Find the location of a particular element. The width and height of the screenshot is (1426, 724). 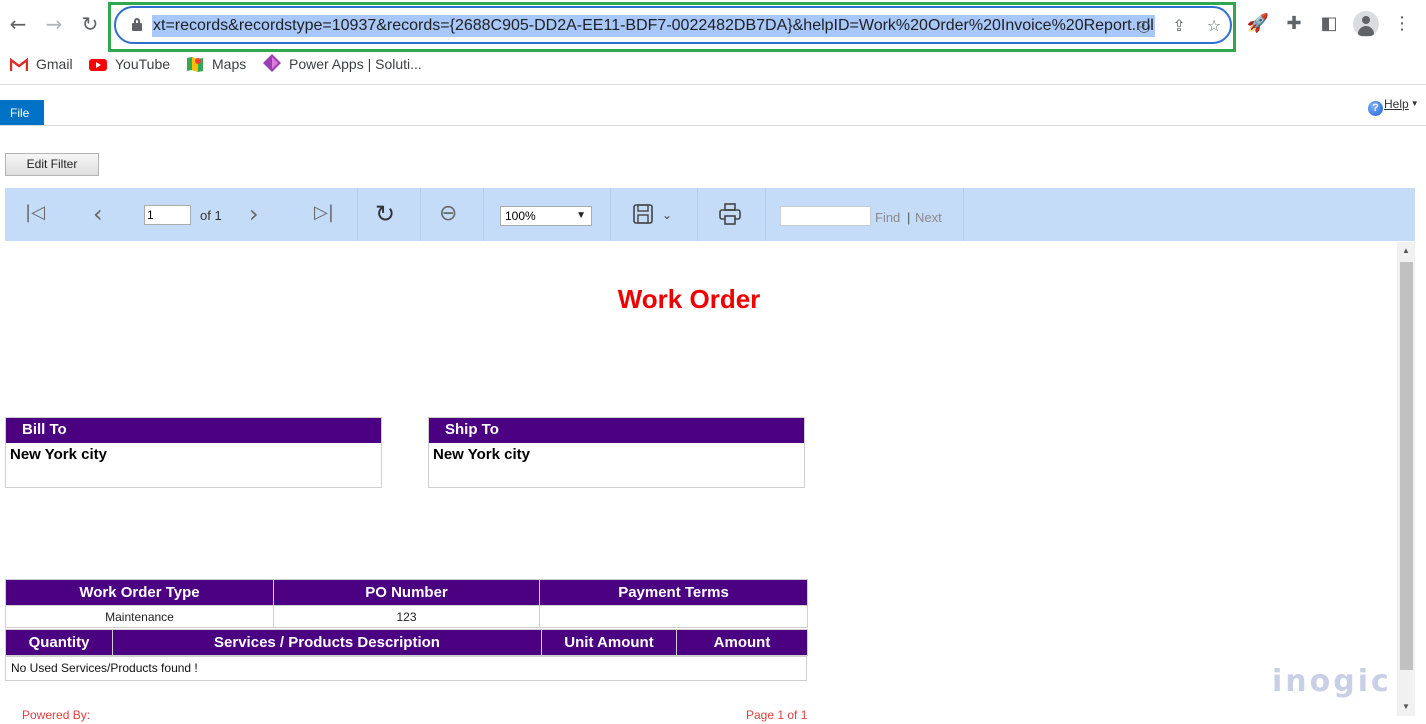

maps-icon is located at coordinates (195, 64).